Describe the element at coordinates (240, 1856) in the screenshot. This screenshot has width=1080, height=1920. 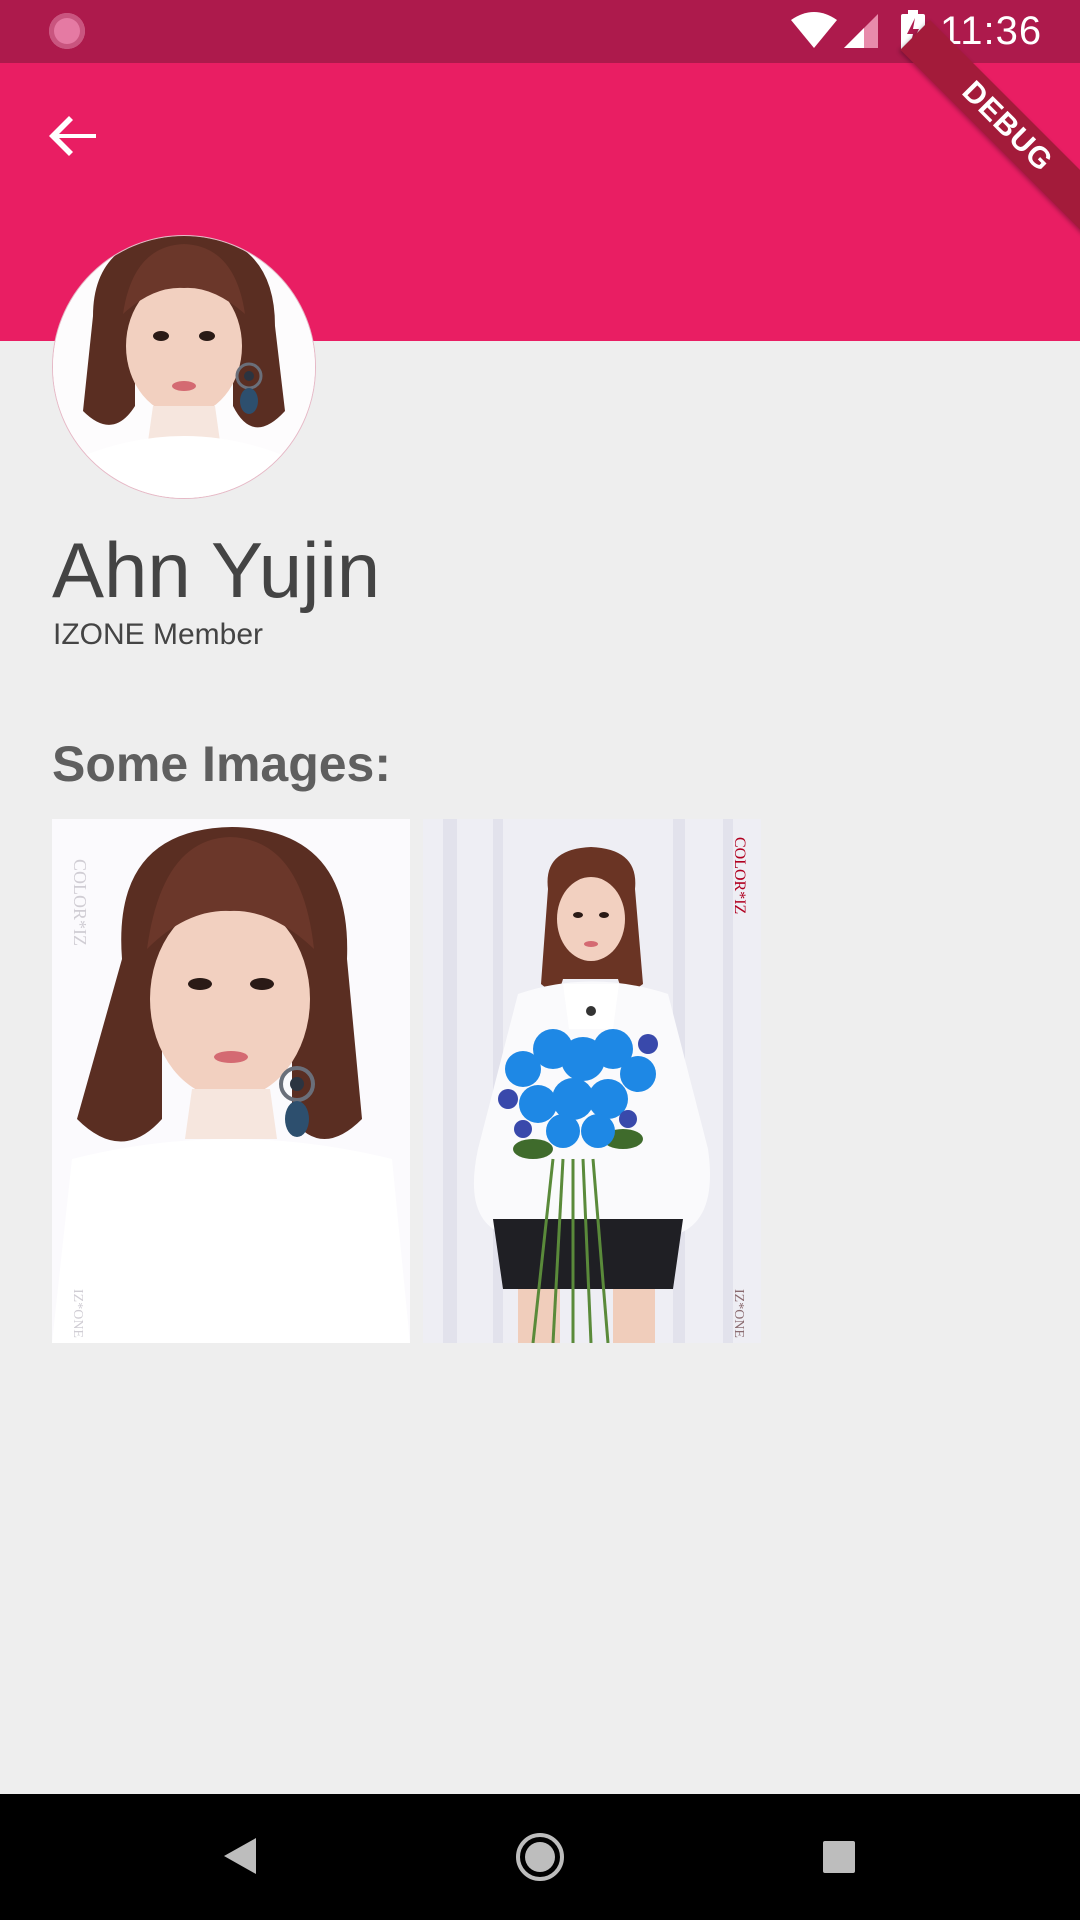
I see `nav-back-icon` at that location.